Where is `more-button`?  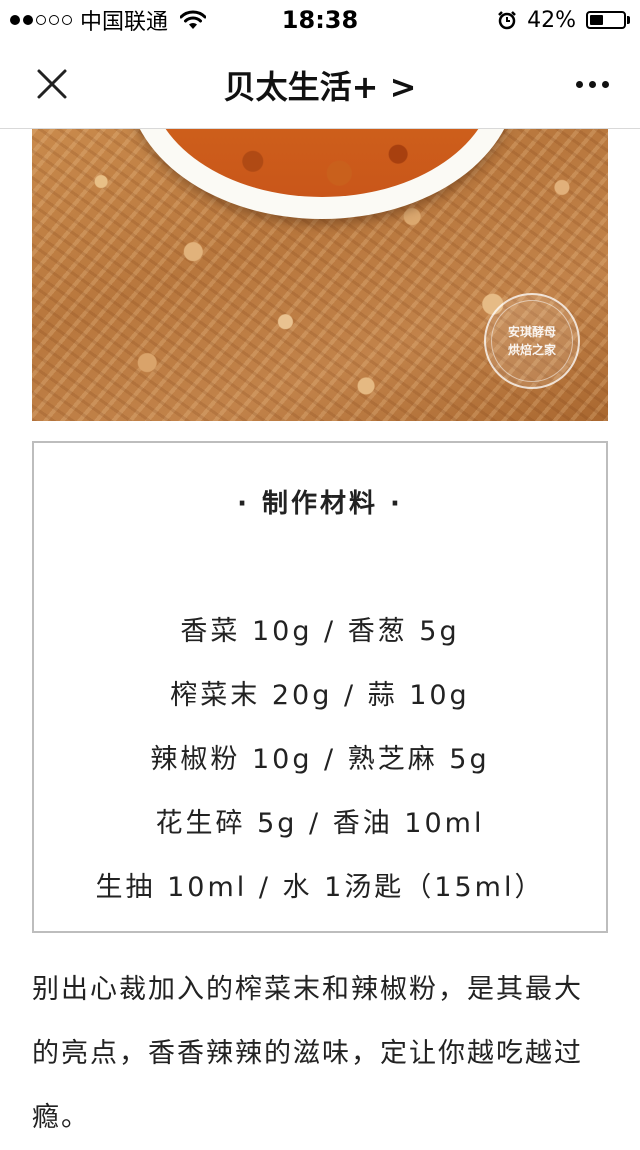
more-button is located at coordinates (592, 84).